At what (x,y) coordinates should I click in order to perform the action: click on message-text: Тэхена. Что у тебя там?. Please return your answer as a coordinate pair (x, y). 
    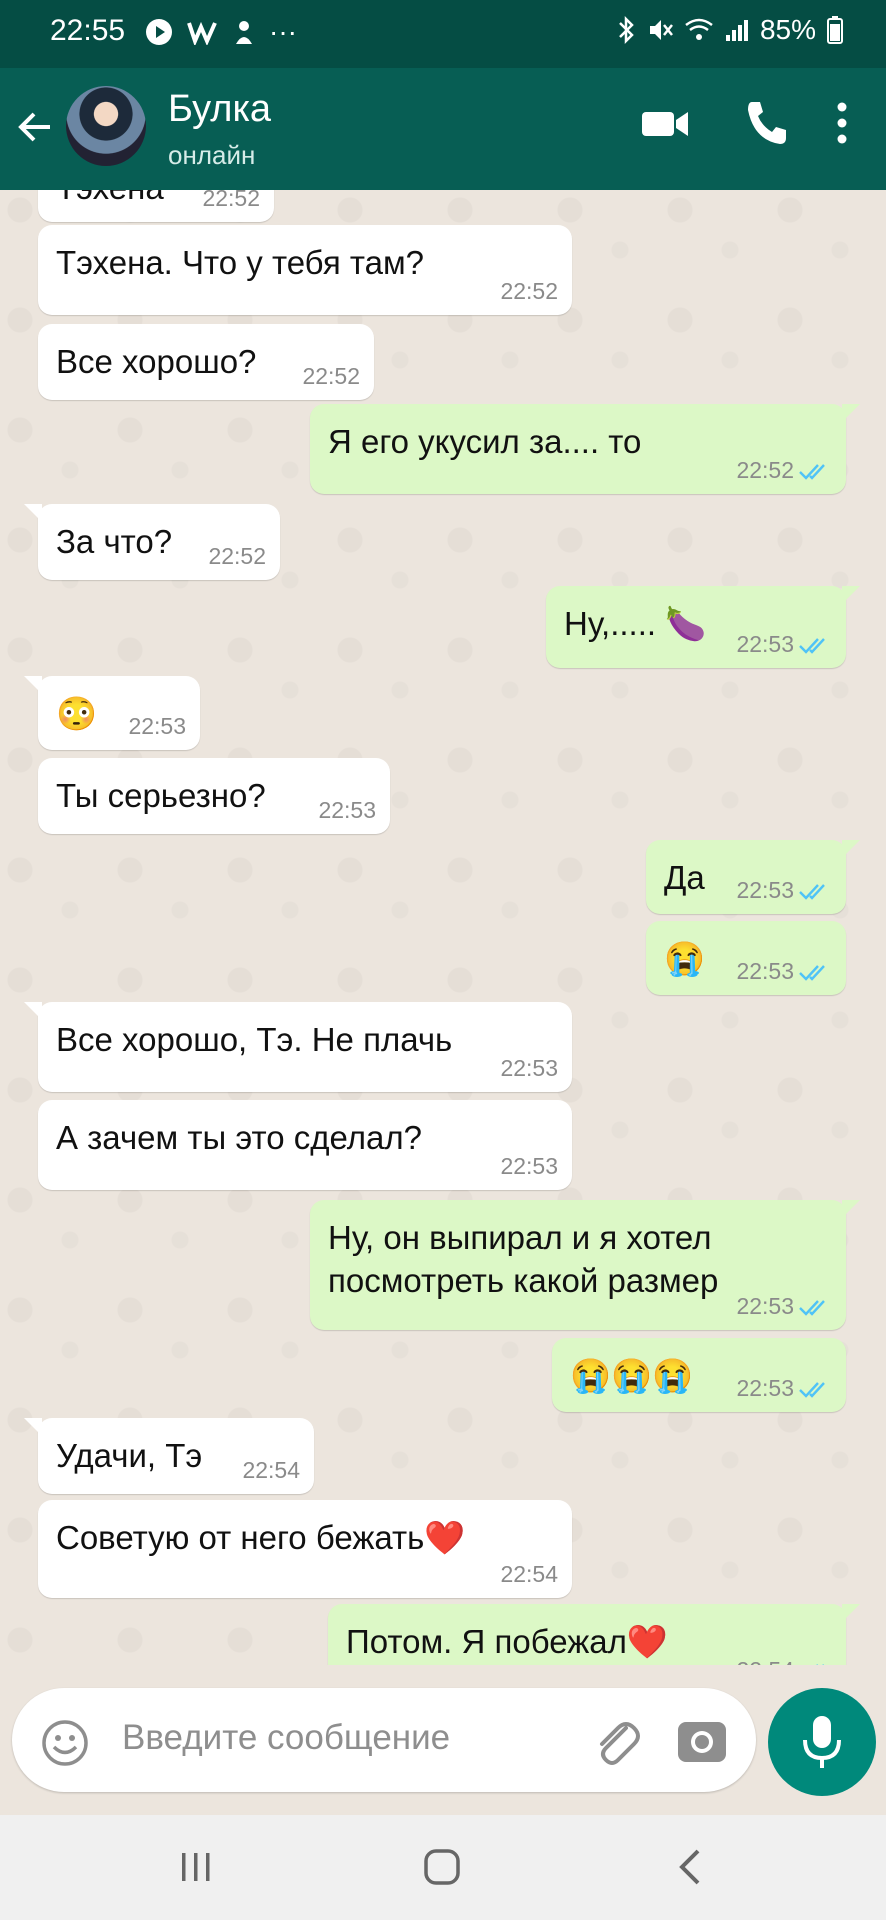
    Looking at the image, I should click on (240, 262).